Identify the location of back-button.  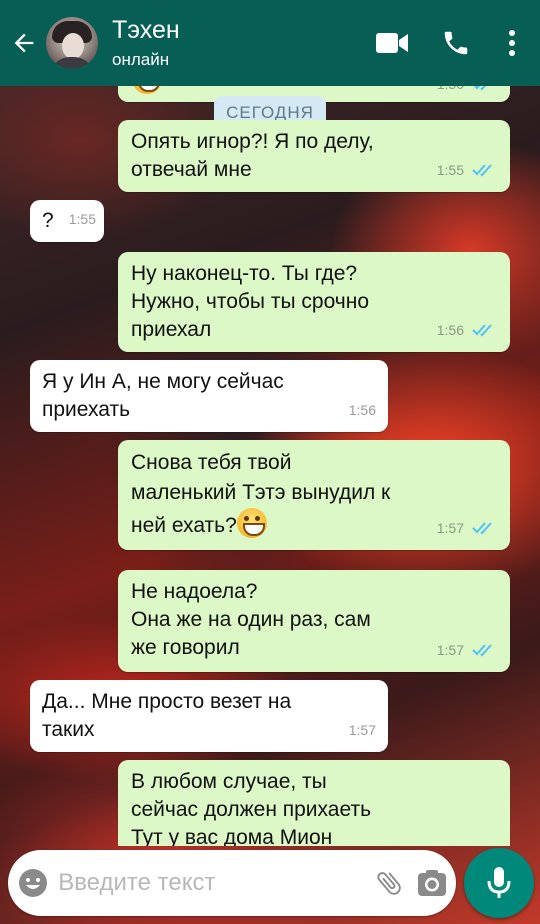
(24, 43).